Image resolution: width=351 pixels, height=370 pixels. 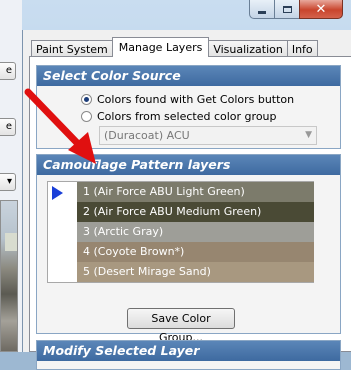 I want to click on select-color-source-header: Select Color Source, so click(x=188, y=76).